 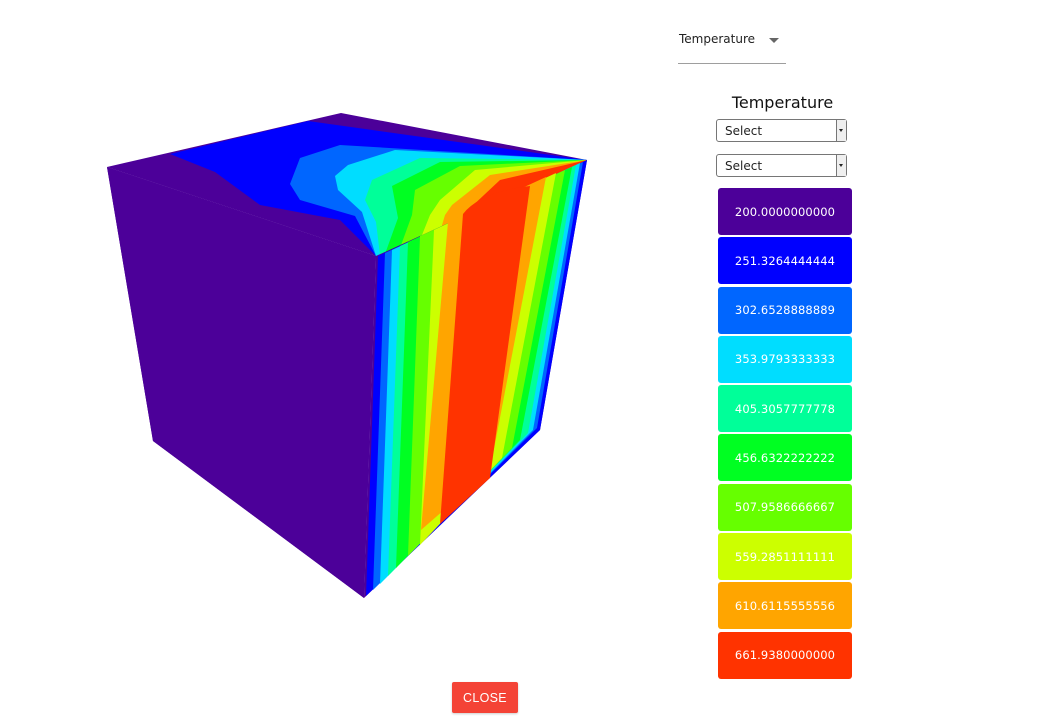 I want to click on property-dropdown-value: Temperature, so click(x=717, y=39).